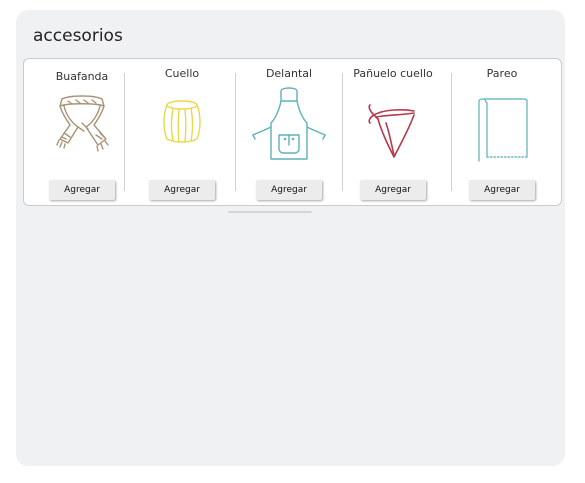 The width and height of the screenshot is (585, 483). Describe the element at coordinates (82, 125) in the screenshot. I see `scarf-icon` at that location.